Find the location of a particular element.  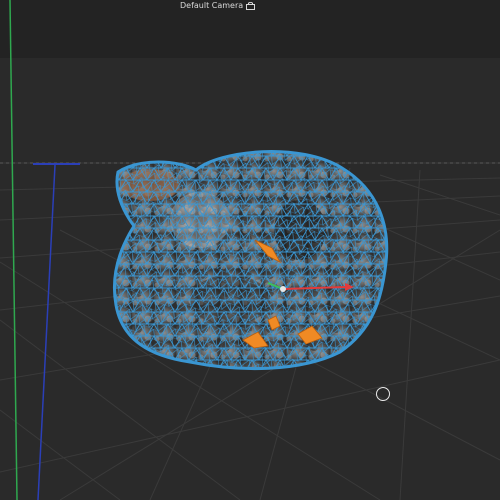

y-axis-line is located at coordinates (13, 250).